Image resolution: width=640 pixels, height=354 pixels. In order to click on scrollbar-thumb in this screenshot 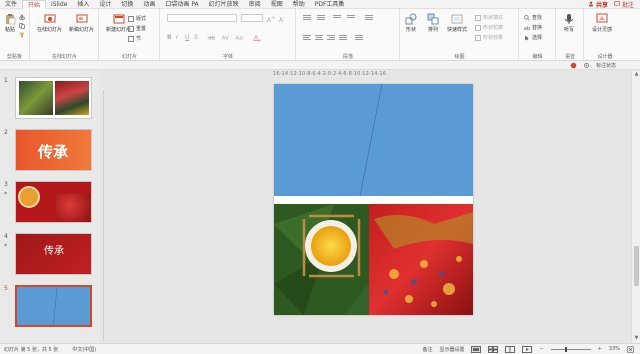, I will do `click(636, 266)`.